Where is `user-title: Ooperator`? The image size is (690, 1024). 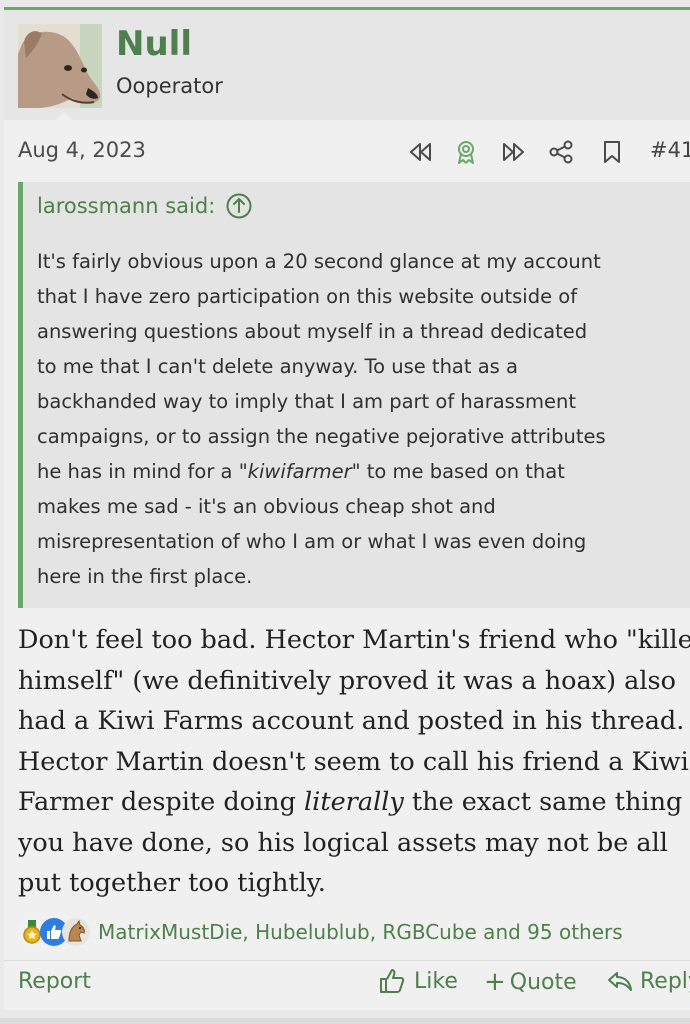
user-title: Ooperator is located at coordinates (169, 86).